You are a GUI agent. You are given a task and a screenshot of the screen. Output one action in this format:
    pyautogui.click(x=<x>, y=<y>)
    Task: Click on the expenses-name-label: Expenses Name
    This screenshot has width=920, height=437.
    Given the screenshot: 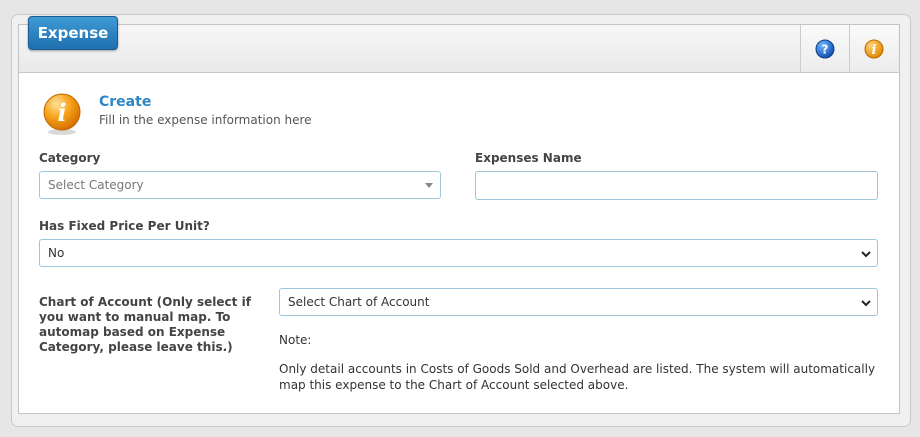 What is the action you would take?
    pyautogui.click(x=528, y=158)
    